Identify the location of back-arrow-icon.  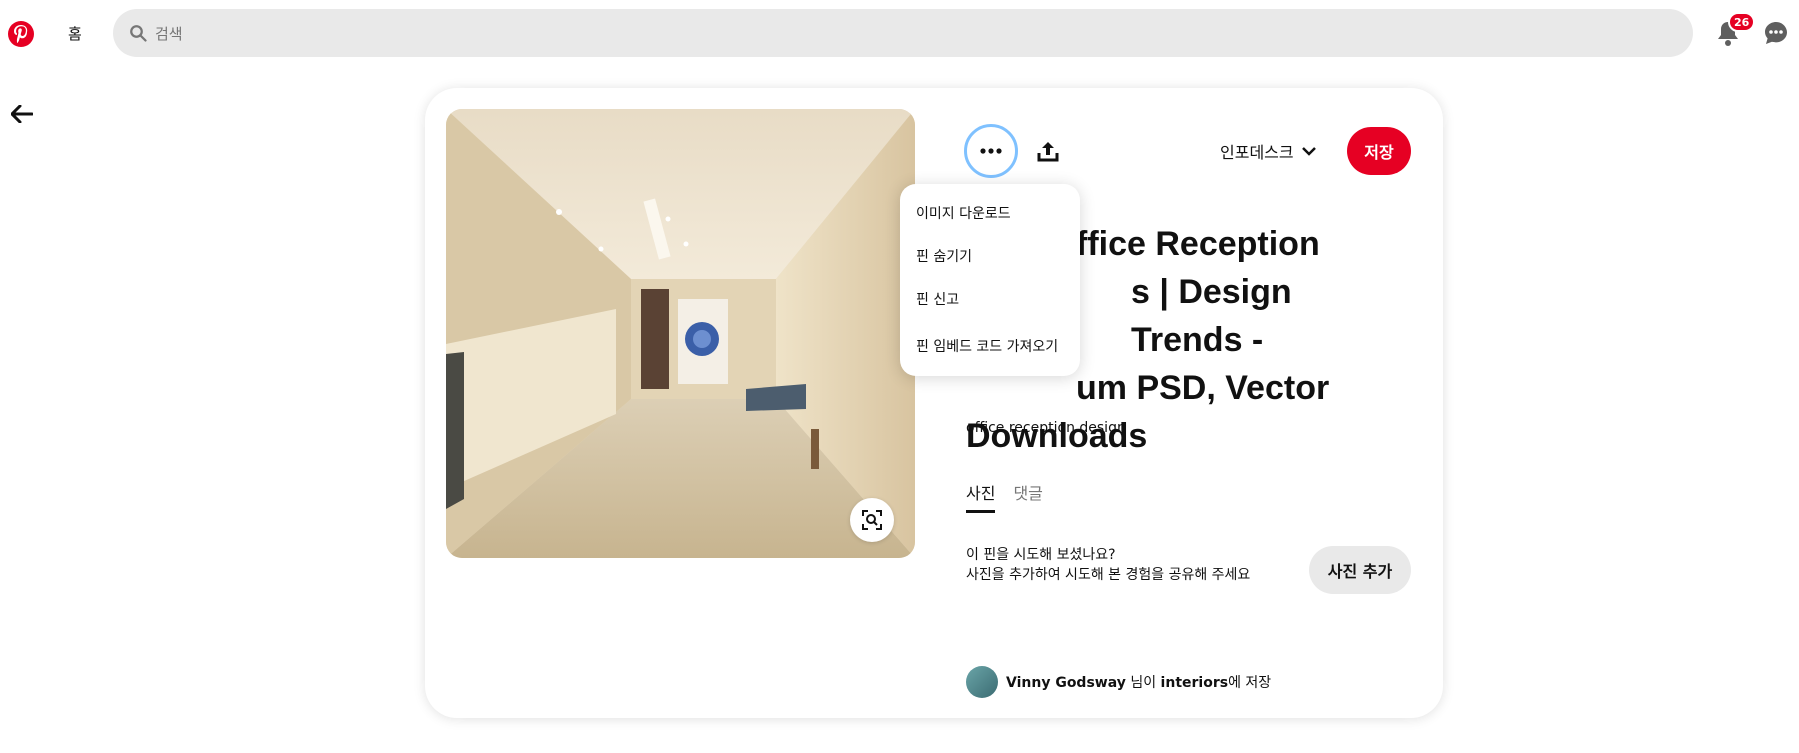
(22, 114).